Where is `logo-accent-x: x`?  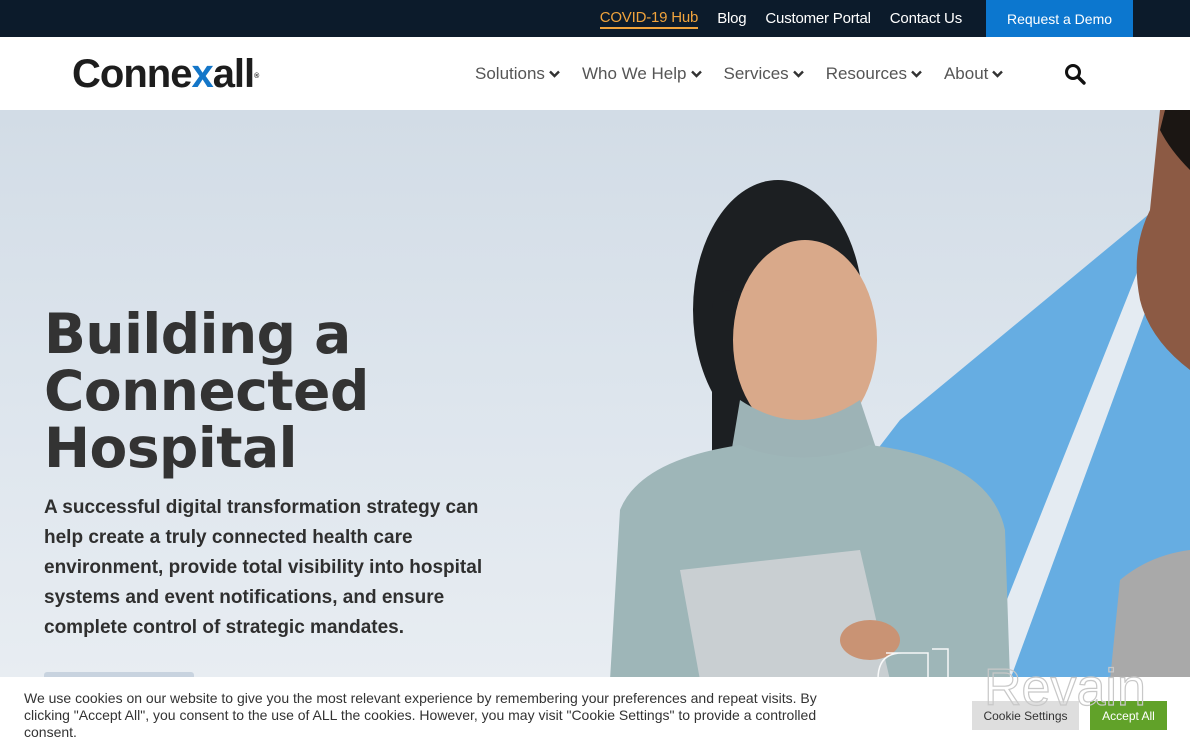
logo-accent-x: x is located at coordinates (202, 74).